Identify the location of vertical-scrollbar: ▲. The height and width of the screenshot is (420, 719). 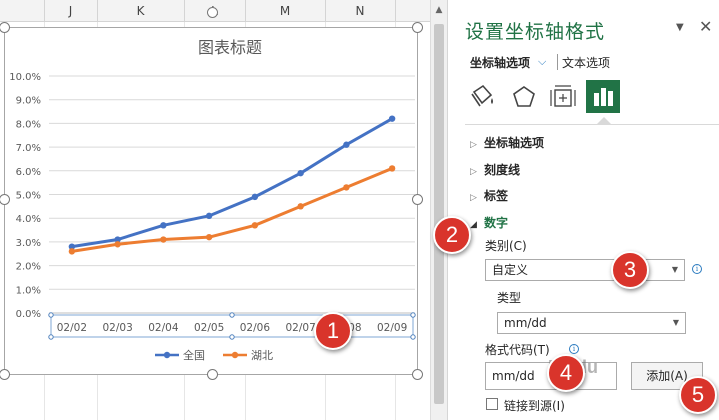
(438, 210).